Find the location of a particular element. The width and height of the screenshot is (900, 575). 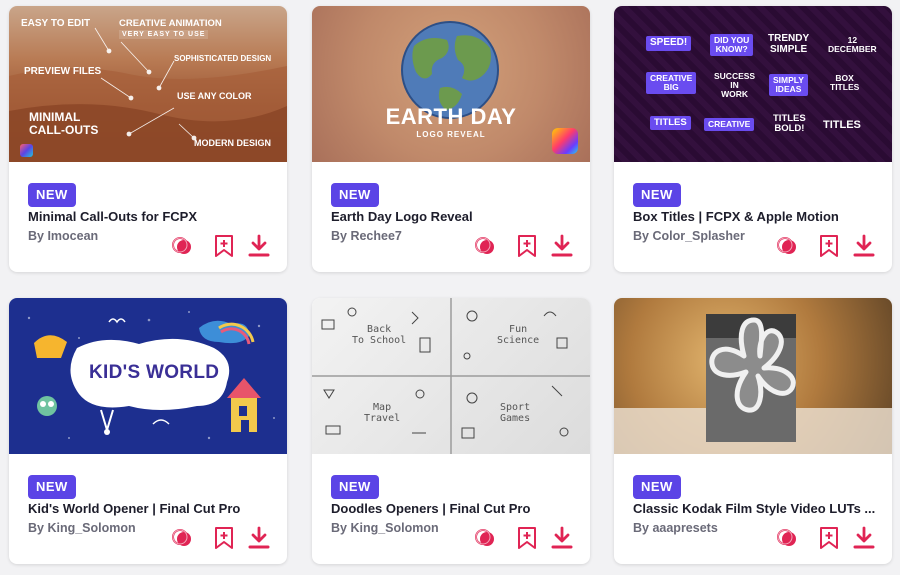

thumbnail-kids-world: KID'S WORLD is located at coordinates (148, 376).